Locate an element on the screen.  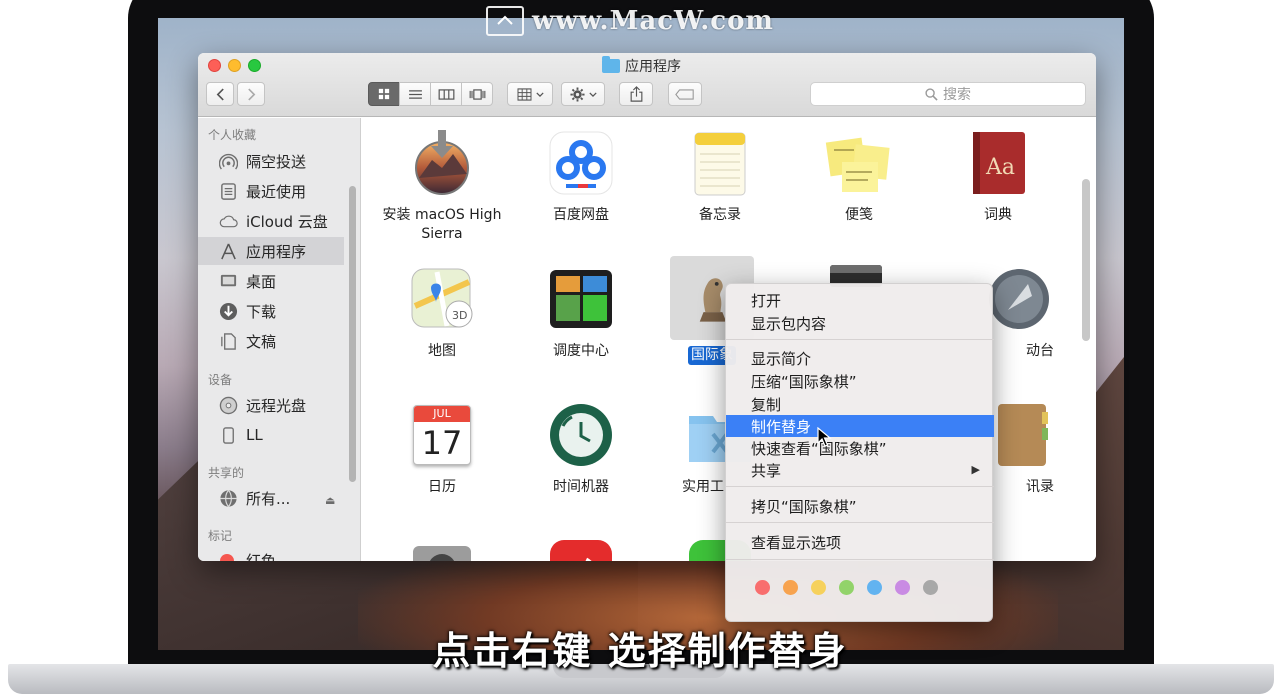
sidebar-item-ll: LL is located at coordinates (271, 435).